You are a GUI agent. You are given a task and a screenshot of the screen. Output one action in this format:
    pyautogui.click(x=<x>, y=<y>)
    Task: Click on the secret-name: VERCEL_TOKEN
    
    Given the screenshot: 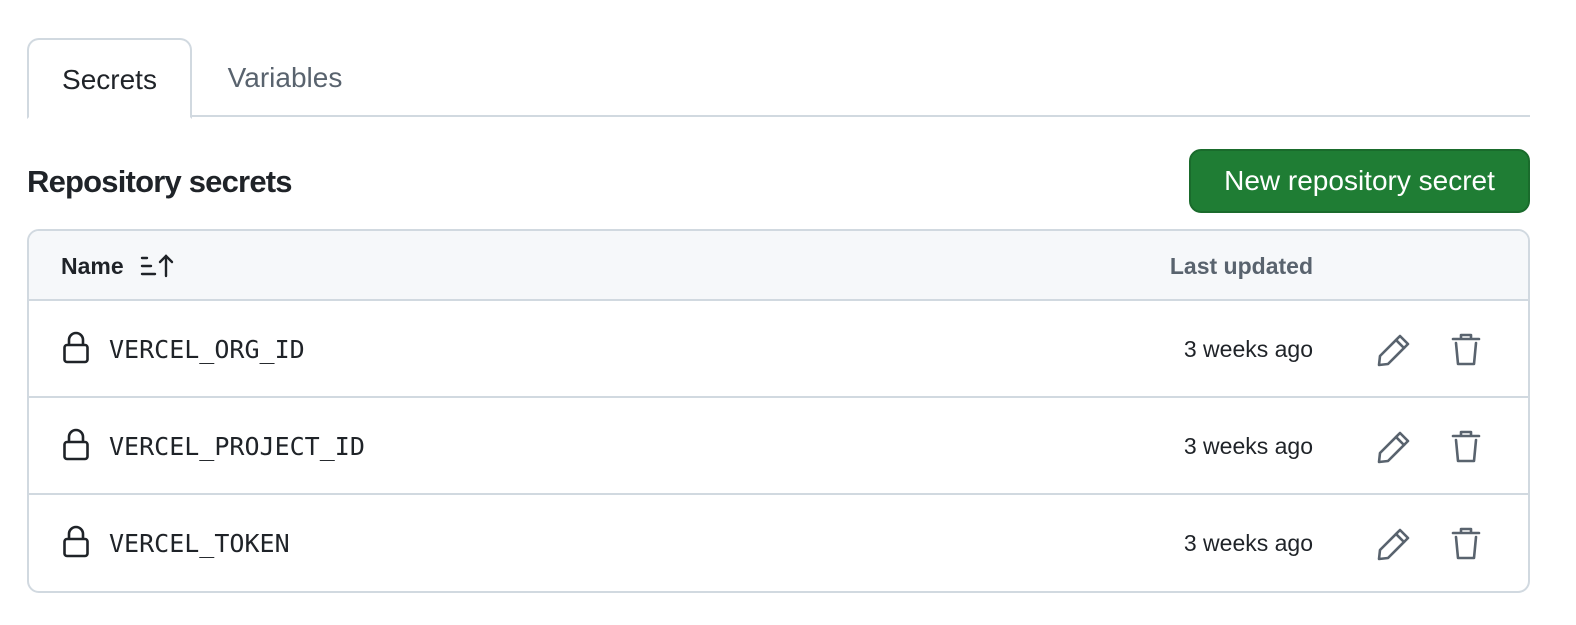 What is the action you would take?
    pyautogui.click(x=199, y=543)
    